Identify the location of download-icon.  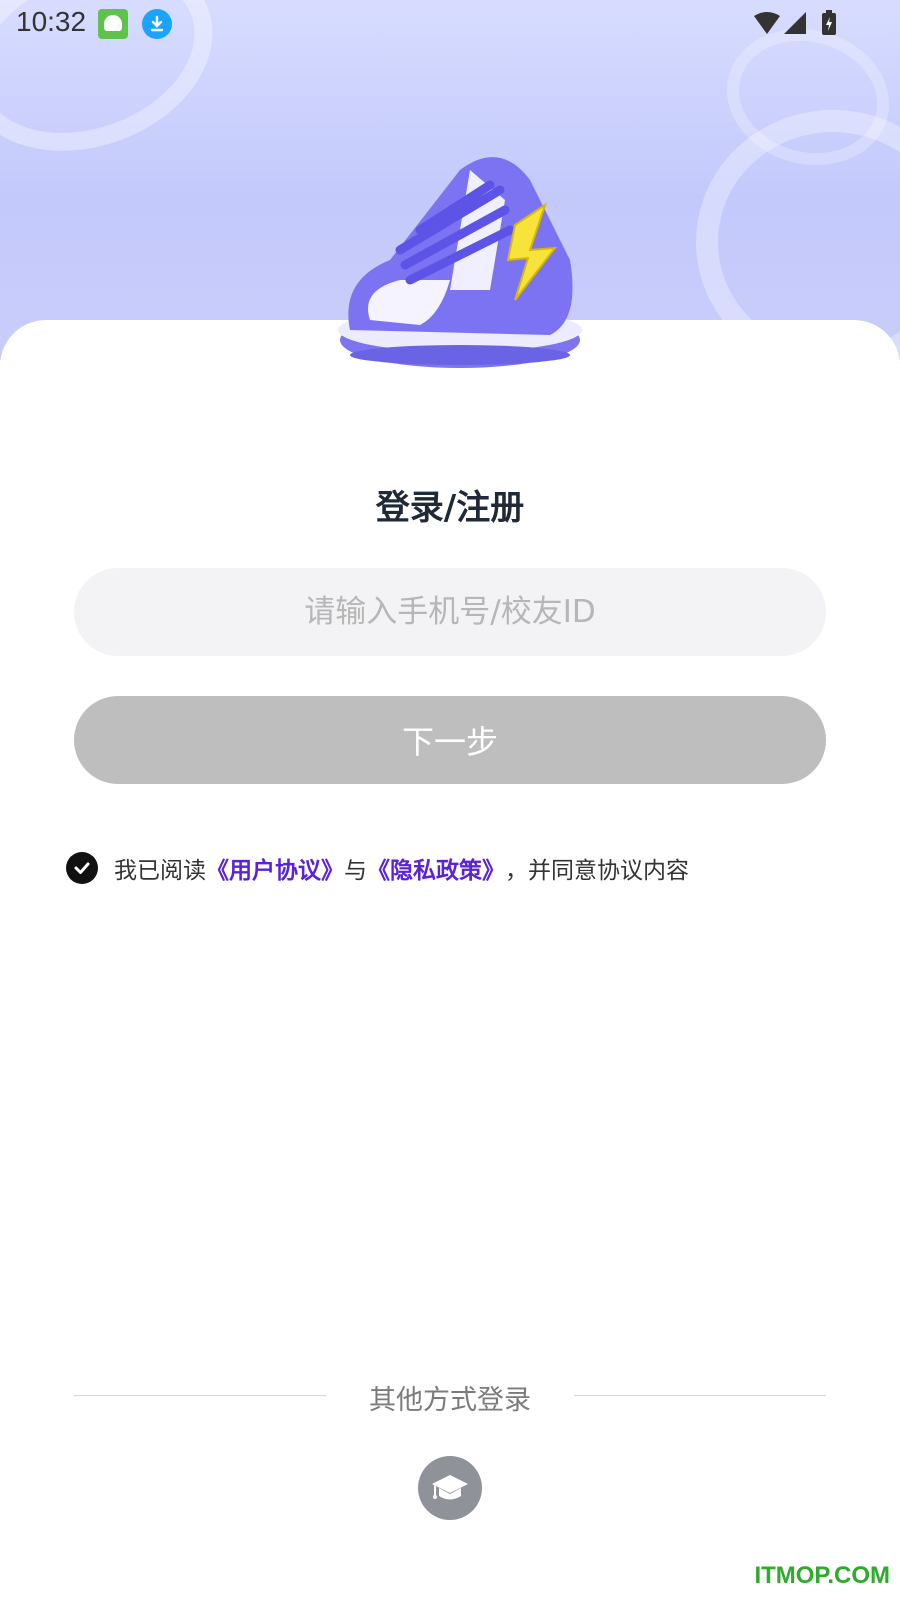
(157, 24).